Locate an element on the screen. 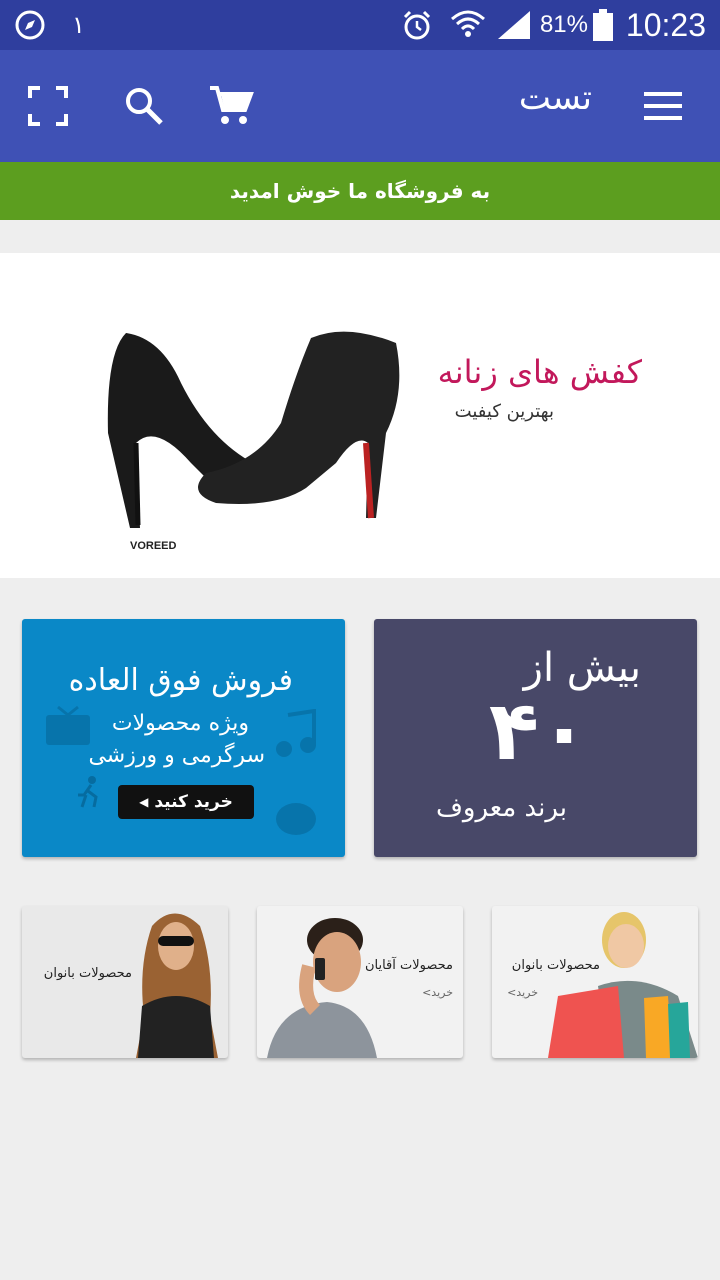 The height and width of the screenshot is (1280, 720). battery-percent: 81% is located at coordinates (563, 24).